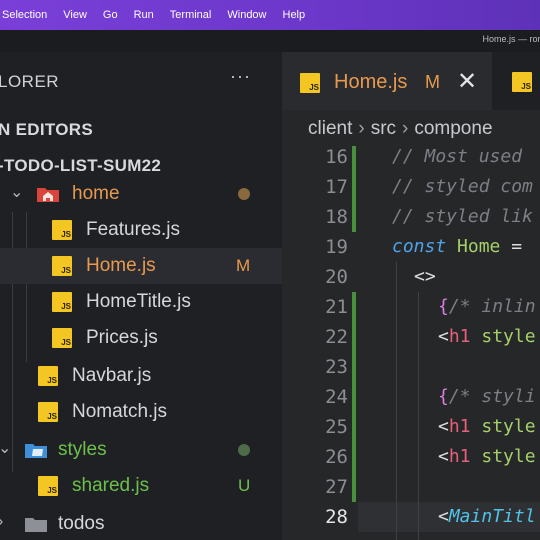 This screenshot has height=540, width=540. Describe the element at coordinates (112, 375) in the screenshot. I see `tree-item-label: Navbar.js` at that location.